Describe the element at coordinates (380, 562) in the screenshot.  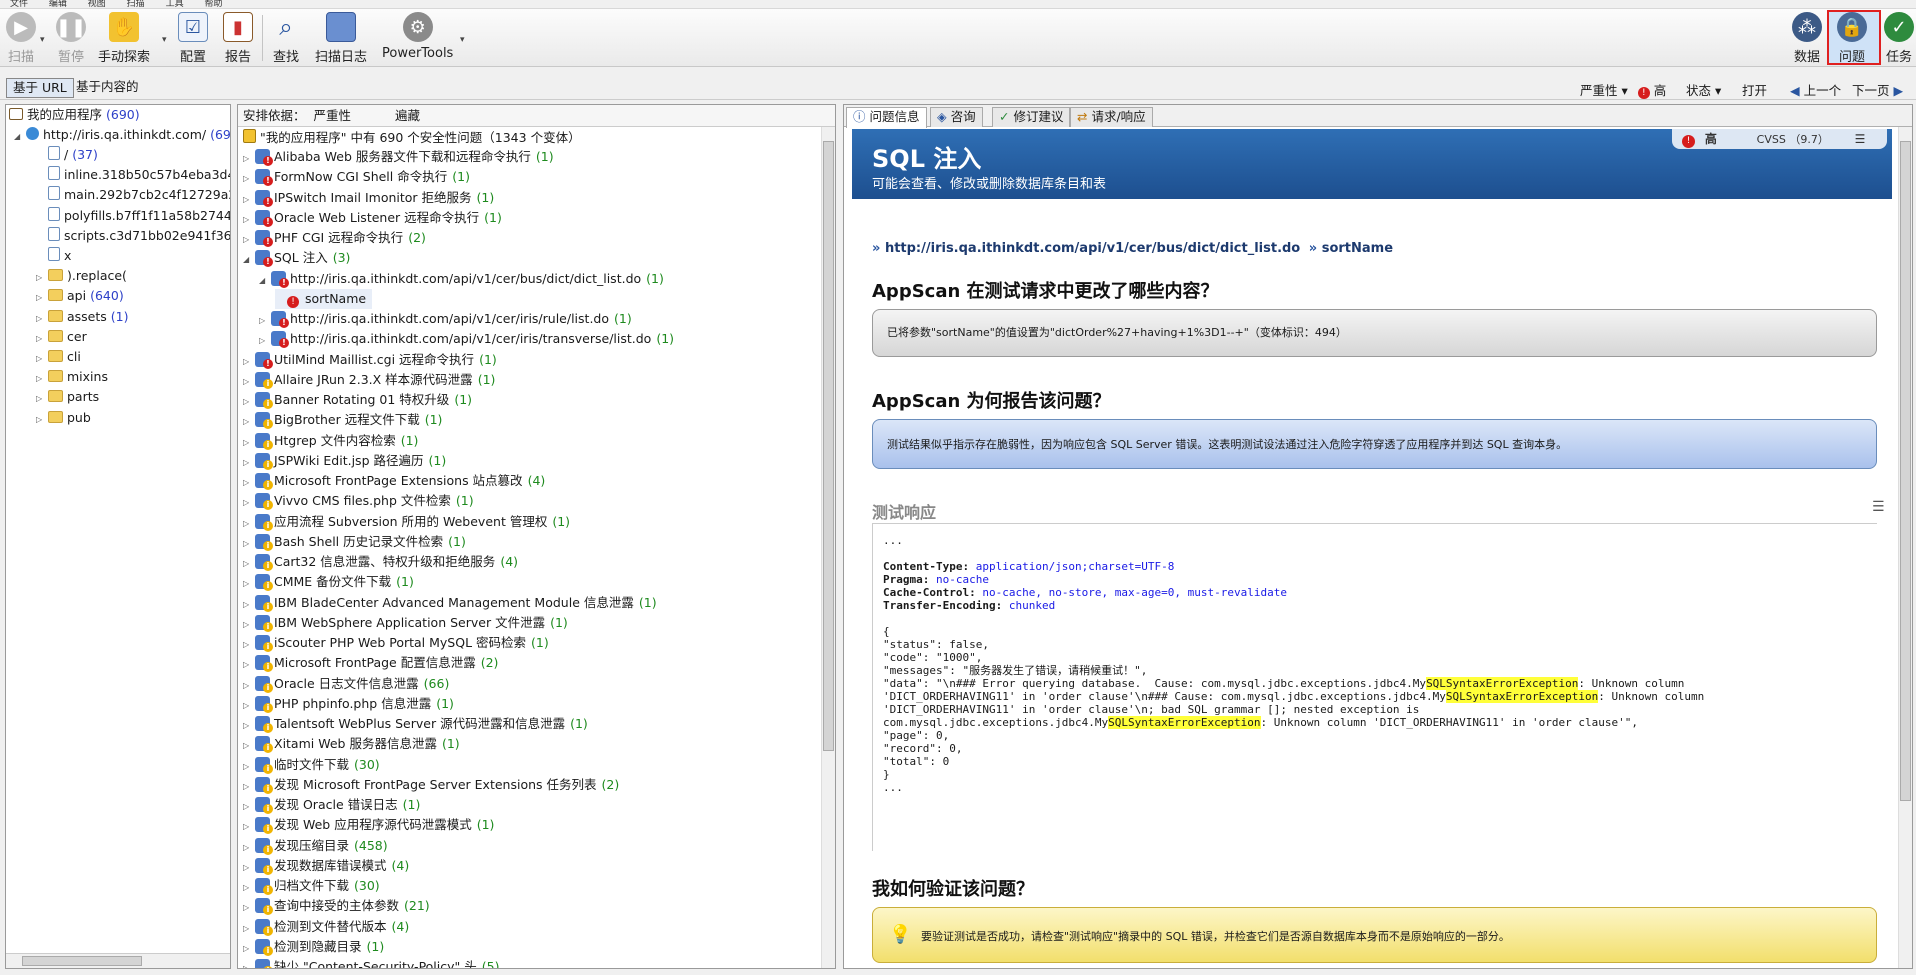
I see `issue-row: ▷Cart32 信息泄露、特权升级和拒绝服务(4)` at that location.